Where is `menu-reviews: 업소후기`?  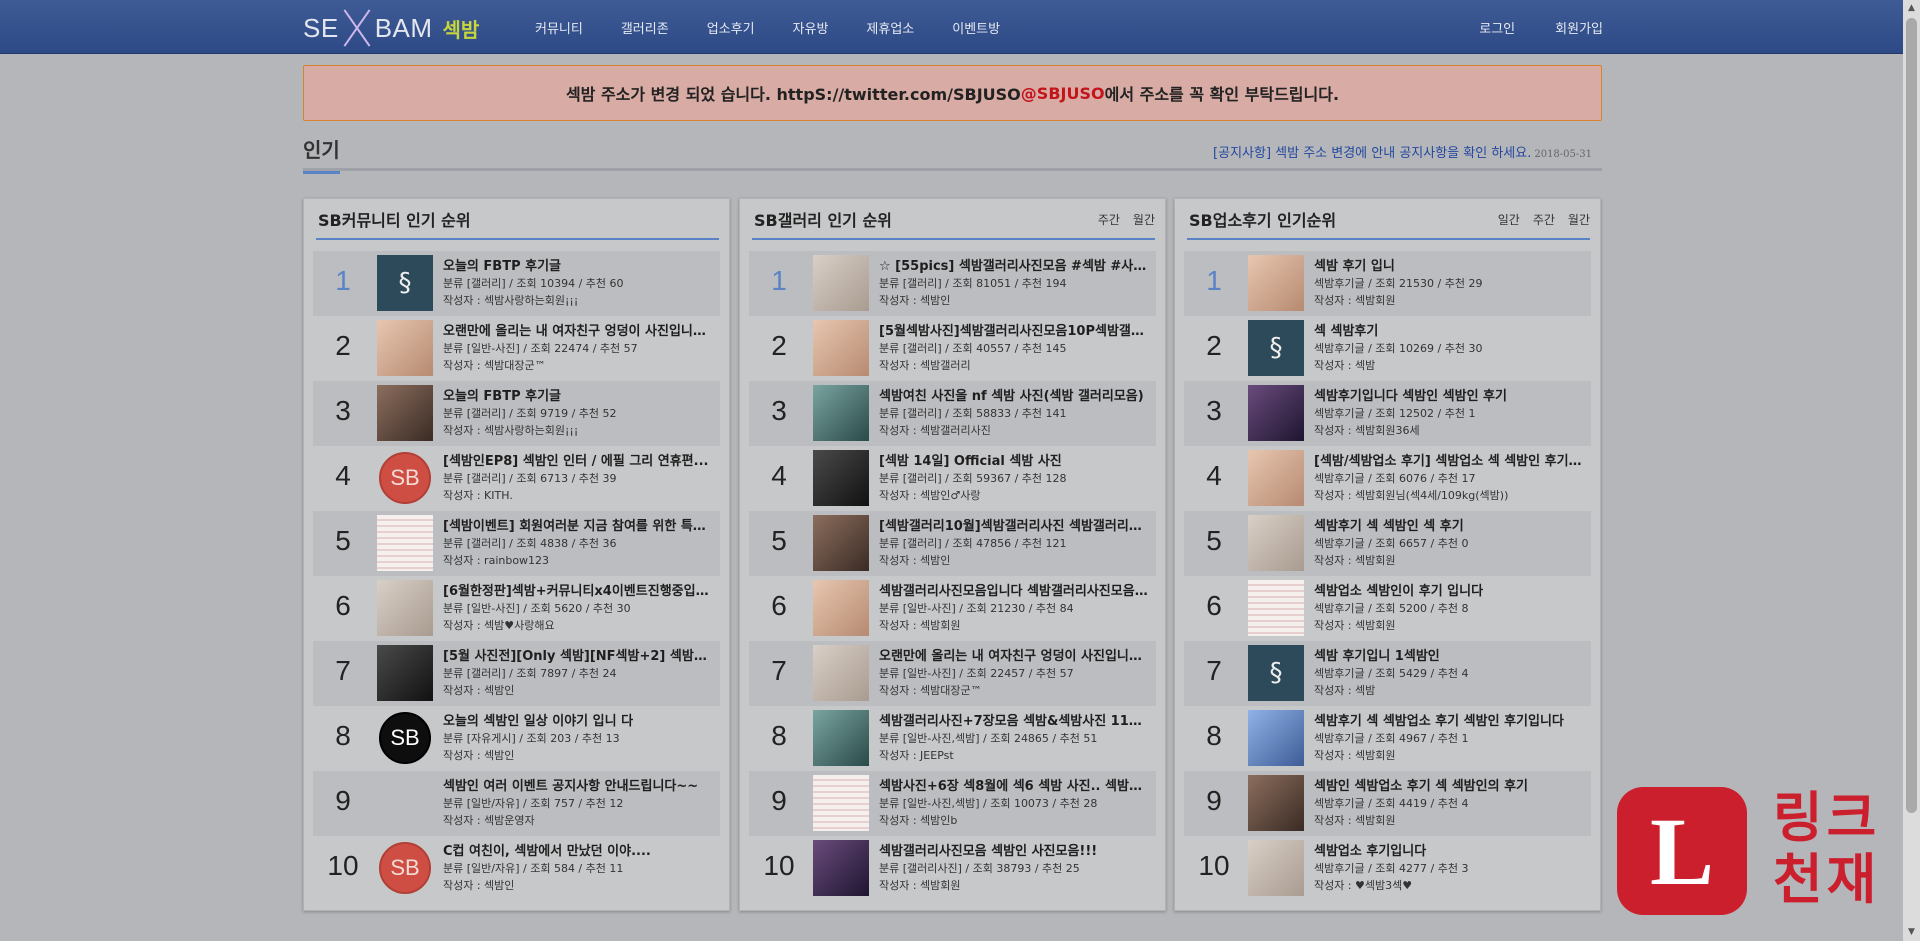 menu-reviews: 업소후기 is located at coordinates (731, 27).